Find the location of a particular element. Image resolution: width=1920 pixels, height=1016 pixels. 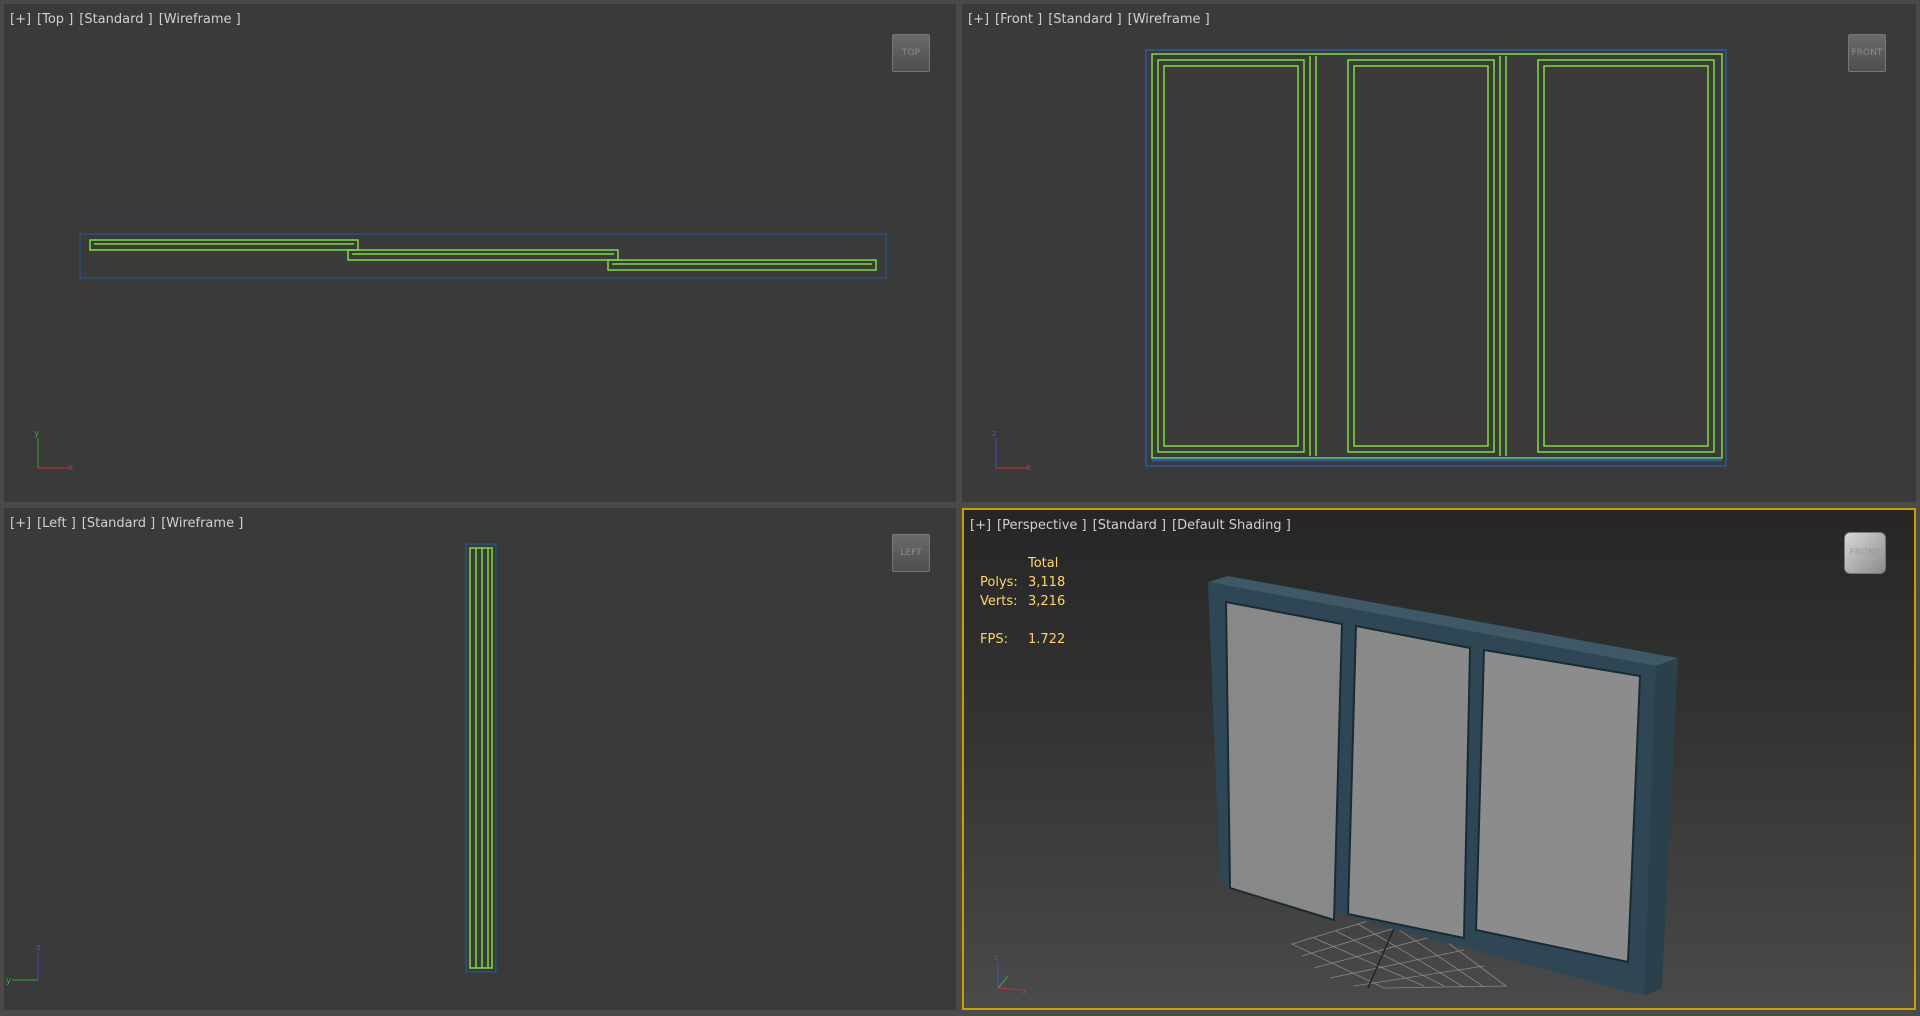

left-wireframe-drawing: z y is located at coordinates (251, 764).